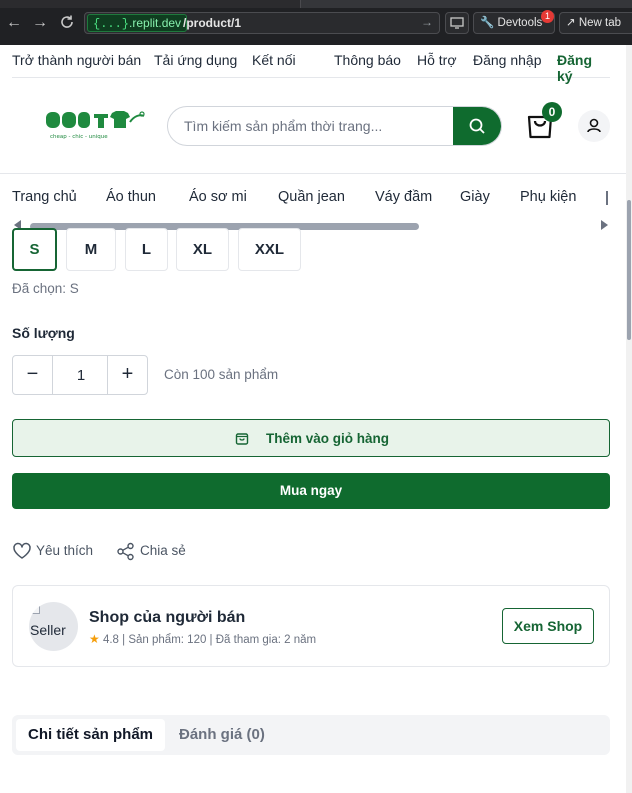 This screenshot has height=793, width=632. I want to click on forward-icon: →, so click(40, 23).